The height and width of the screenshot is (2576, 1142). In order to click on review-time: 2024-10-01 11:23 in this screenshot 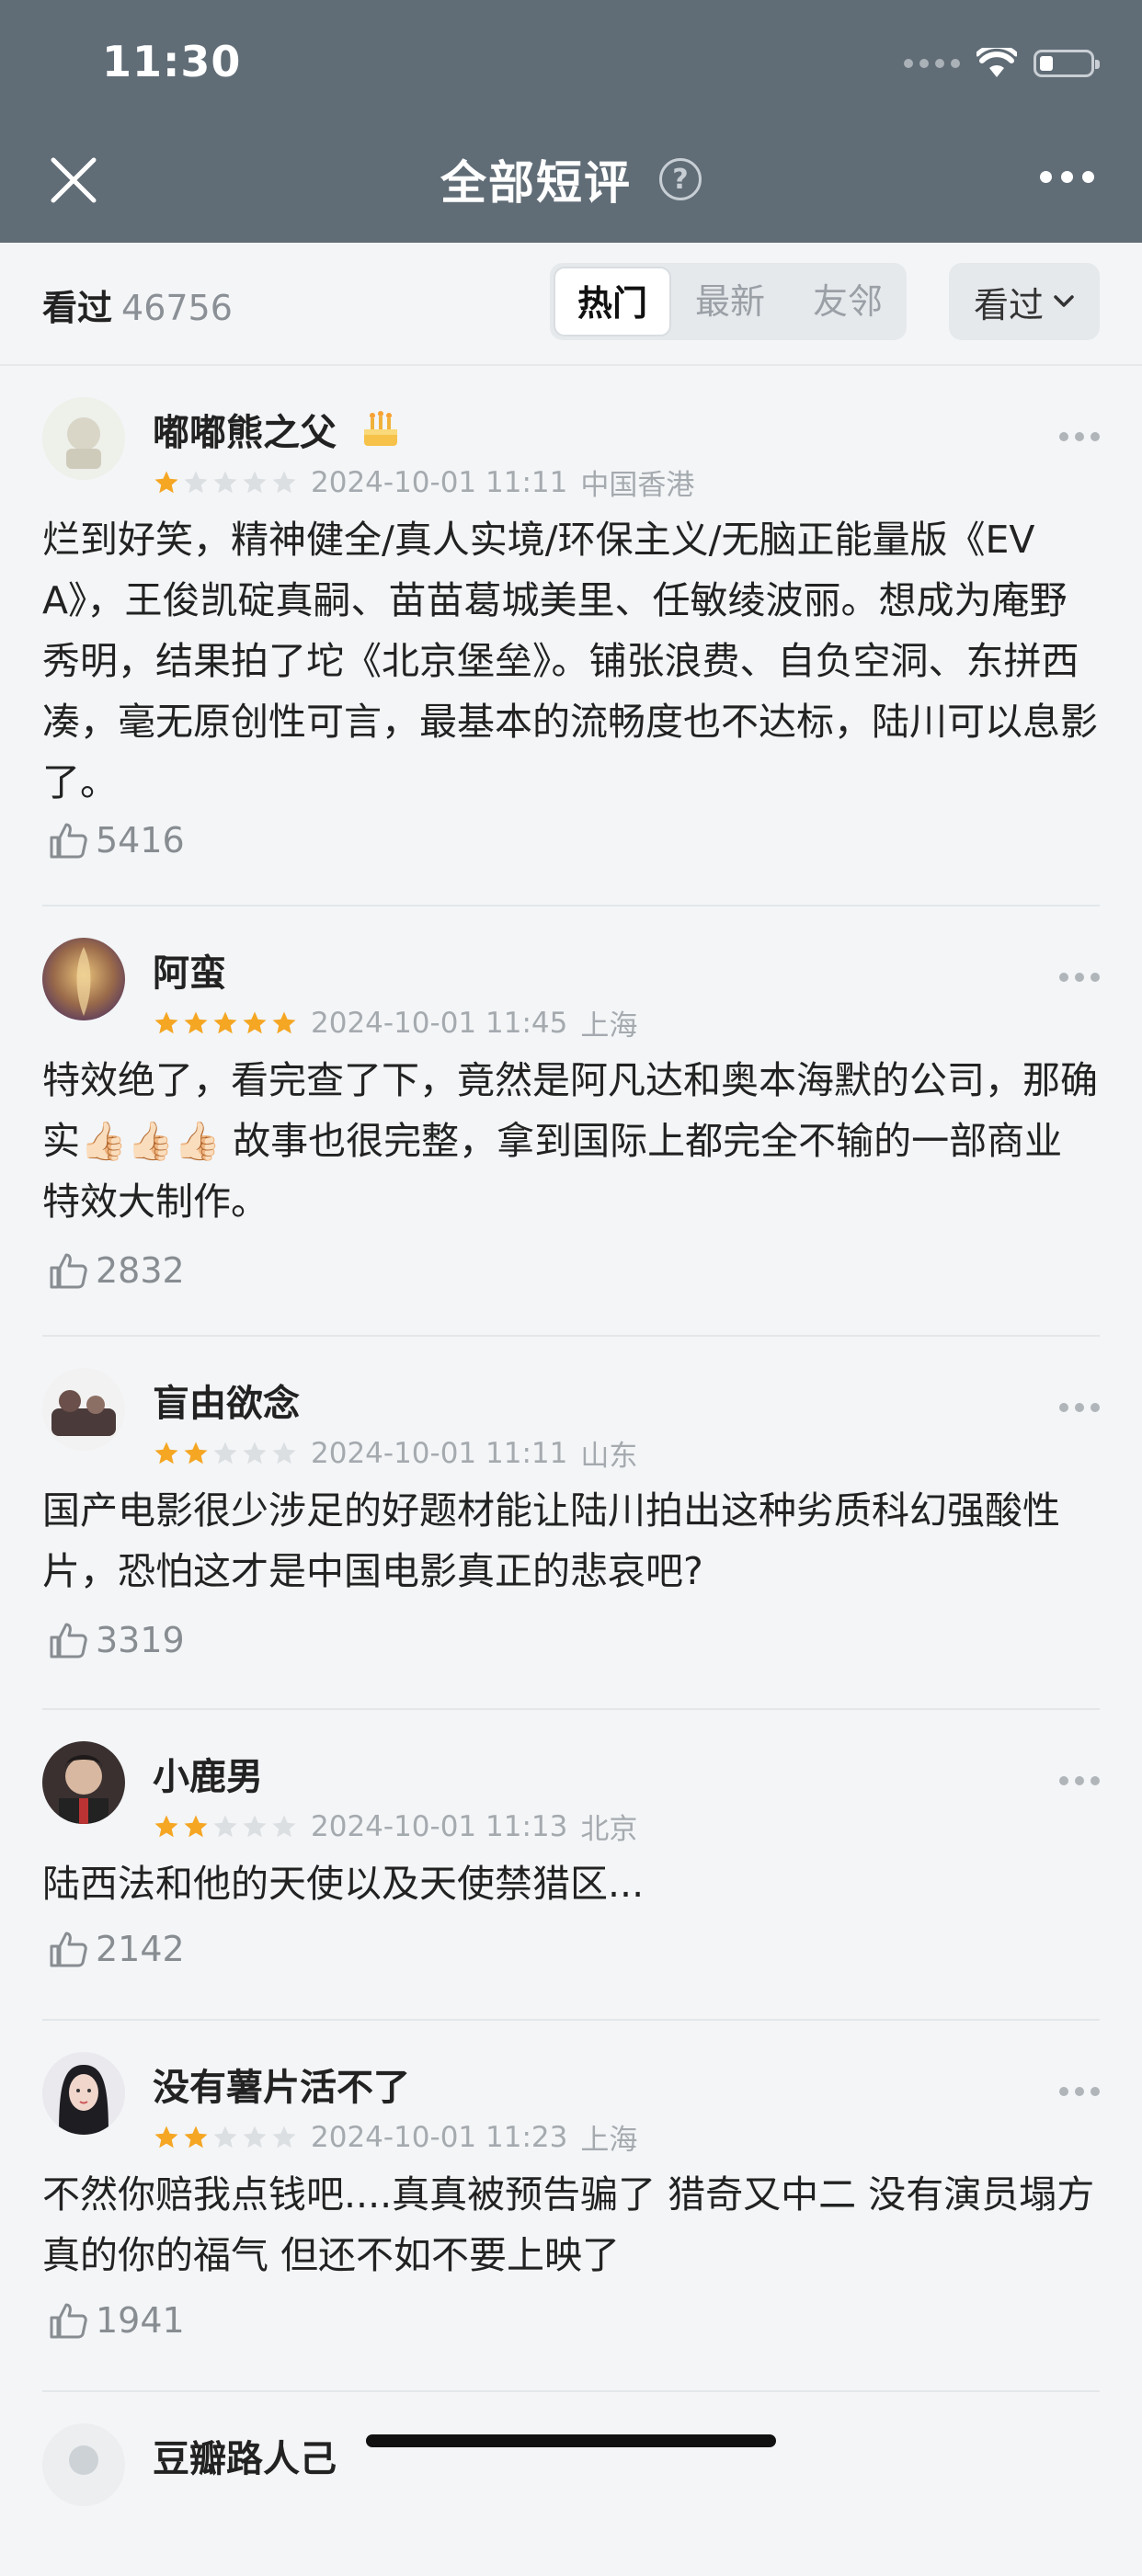, I will do `click(440, 2137)`.